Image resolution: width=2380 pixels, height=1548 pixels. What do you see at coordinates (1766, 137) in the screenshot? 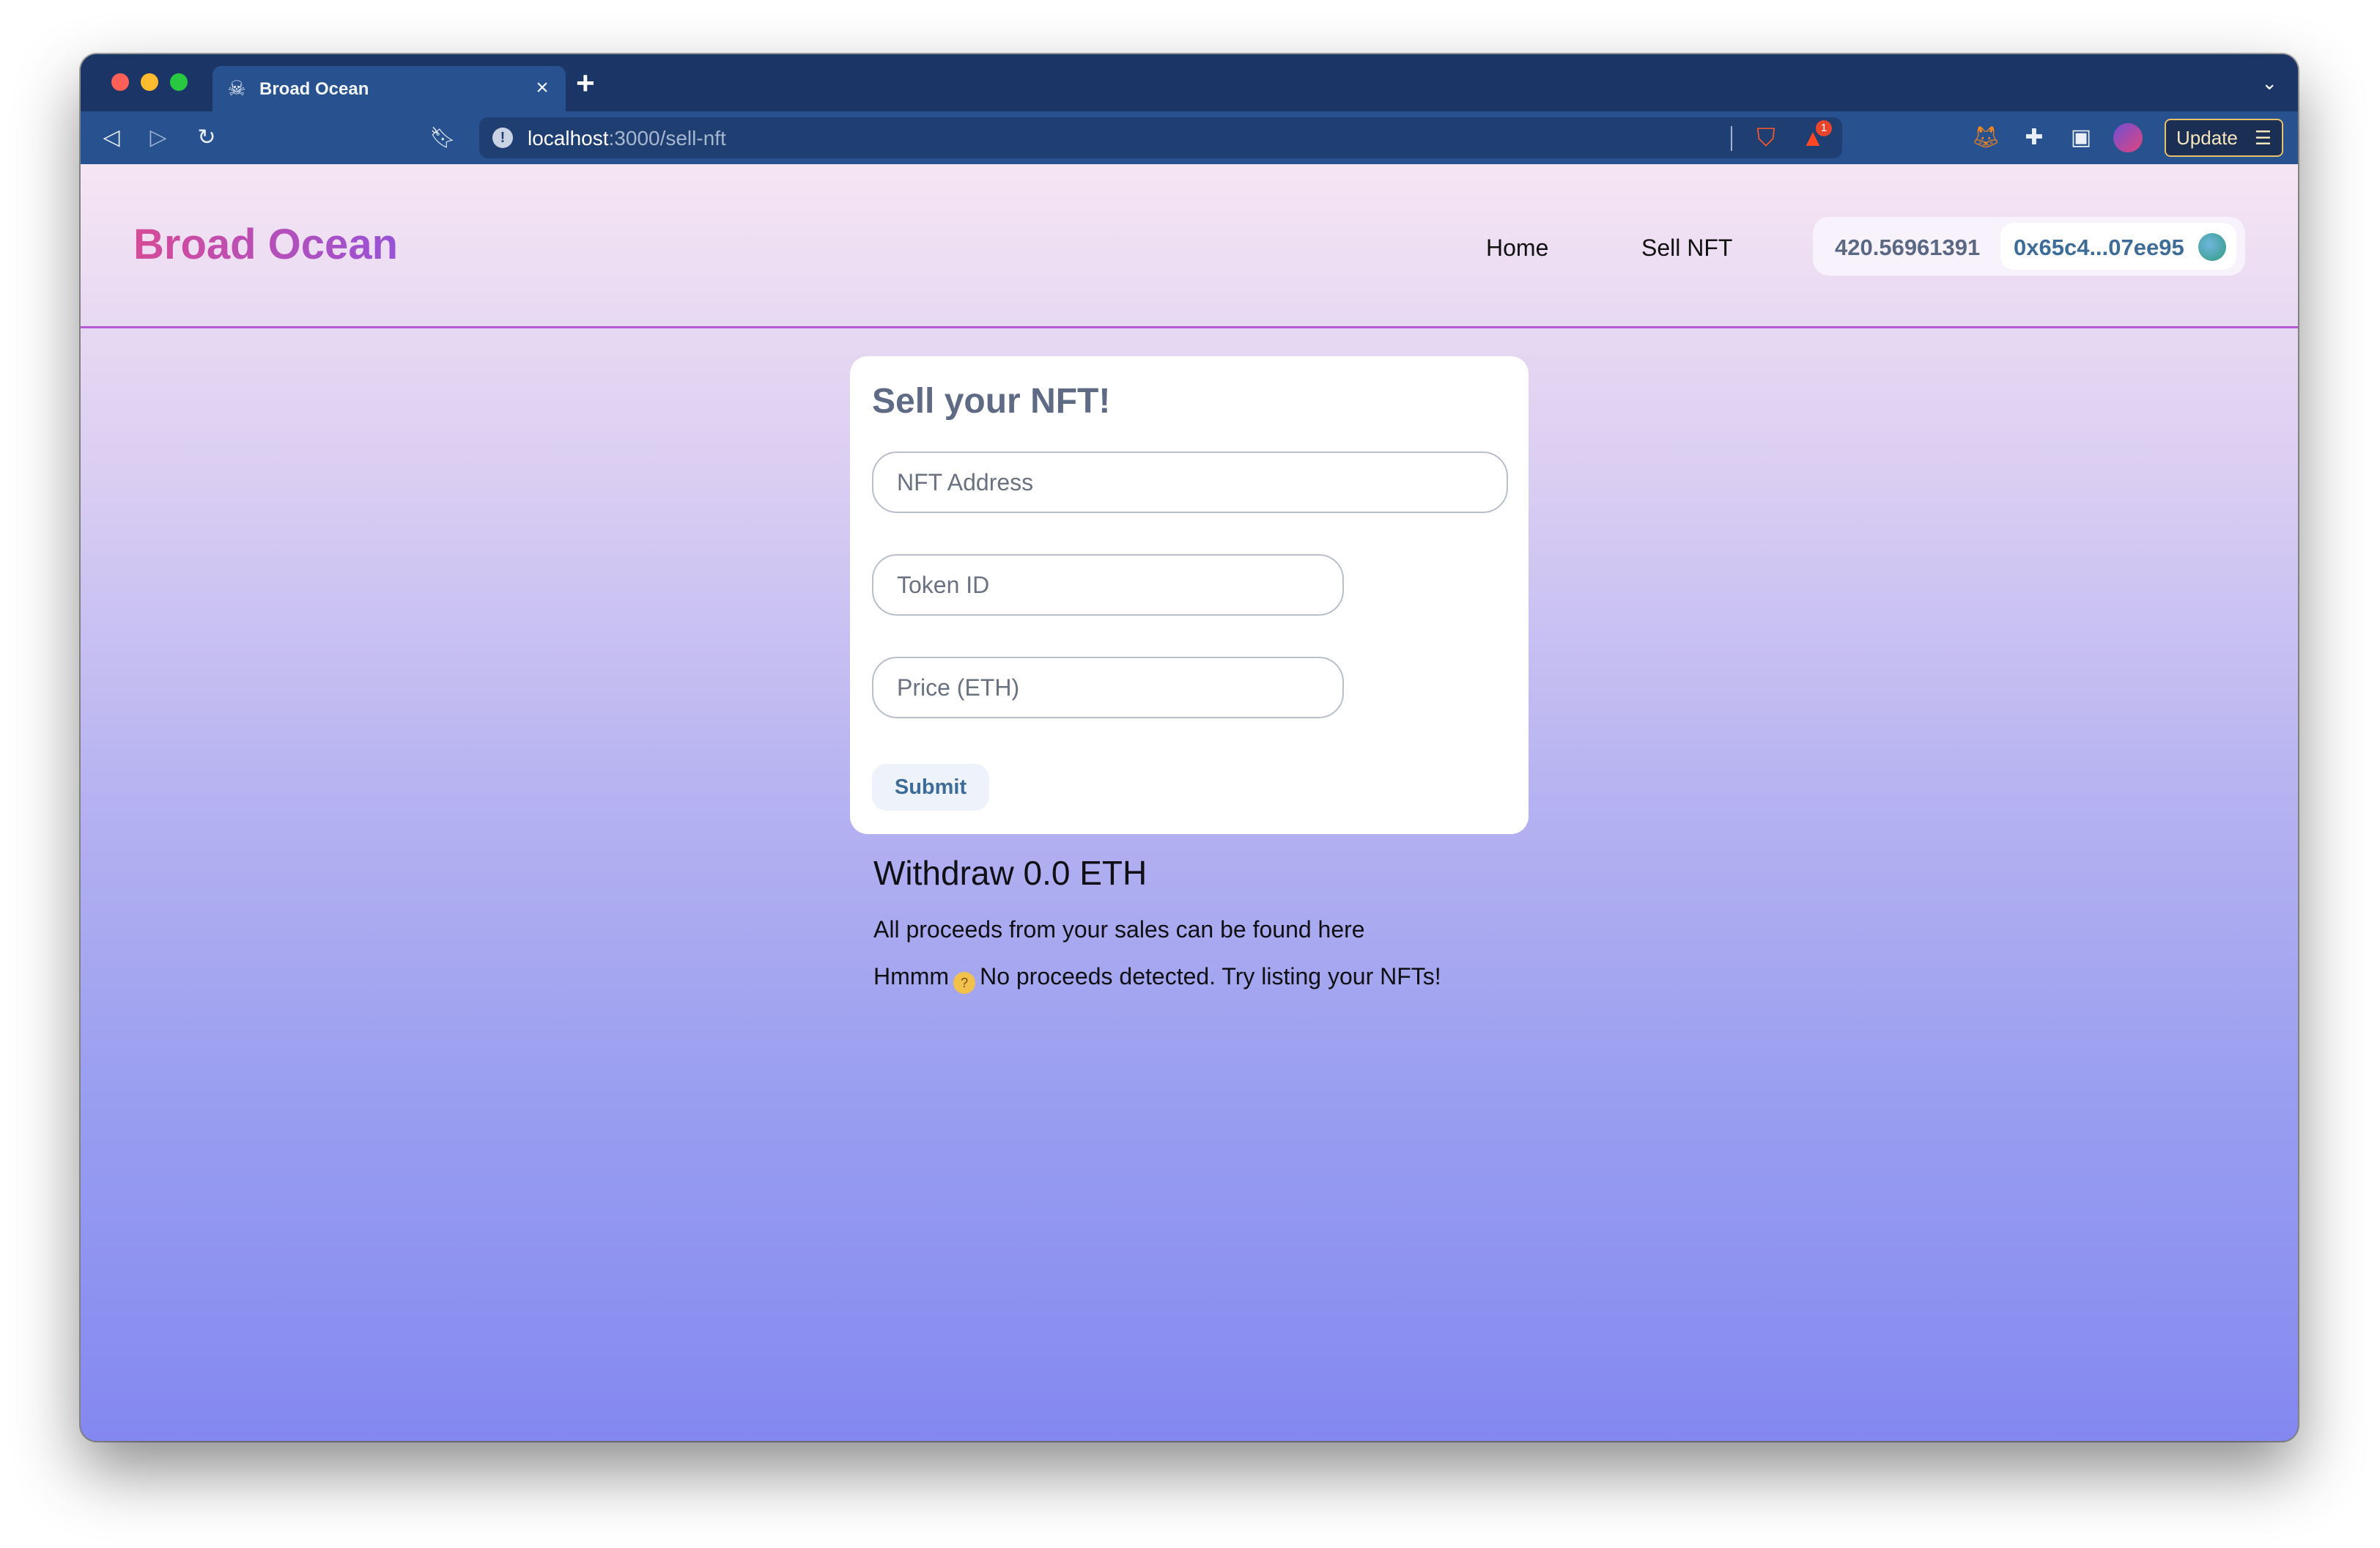
I see `brave-shield-icon: ⛉` at bounding box center [1766, 137].